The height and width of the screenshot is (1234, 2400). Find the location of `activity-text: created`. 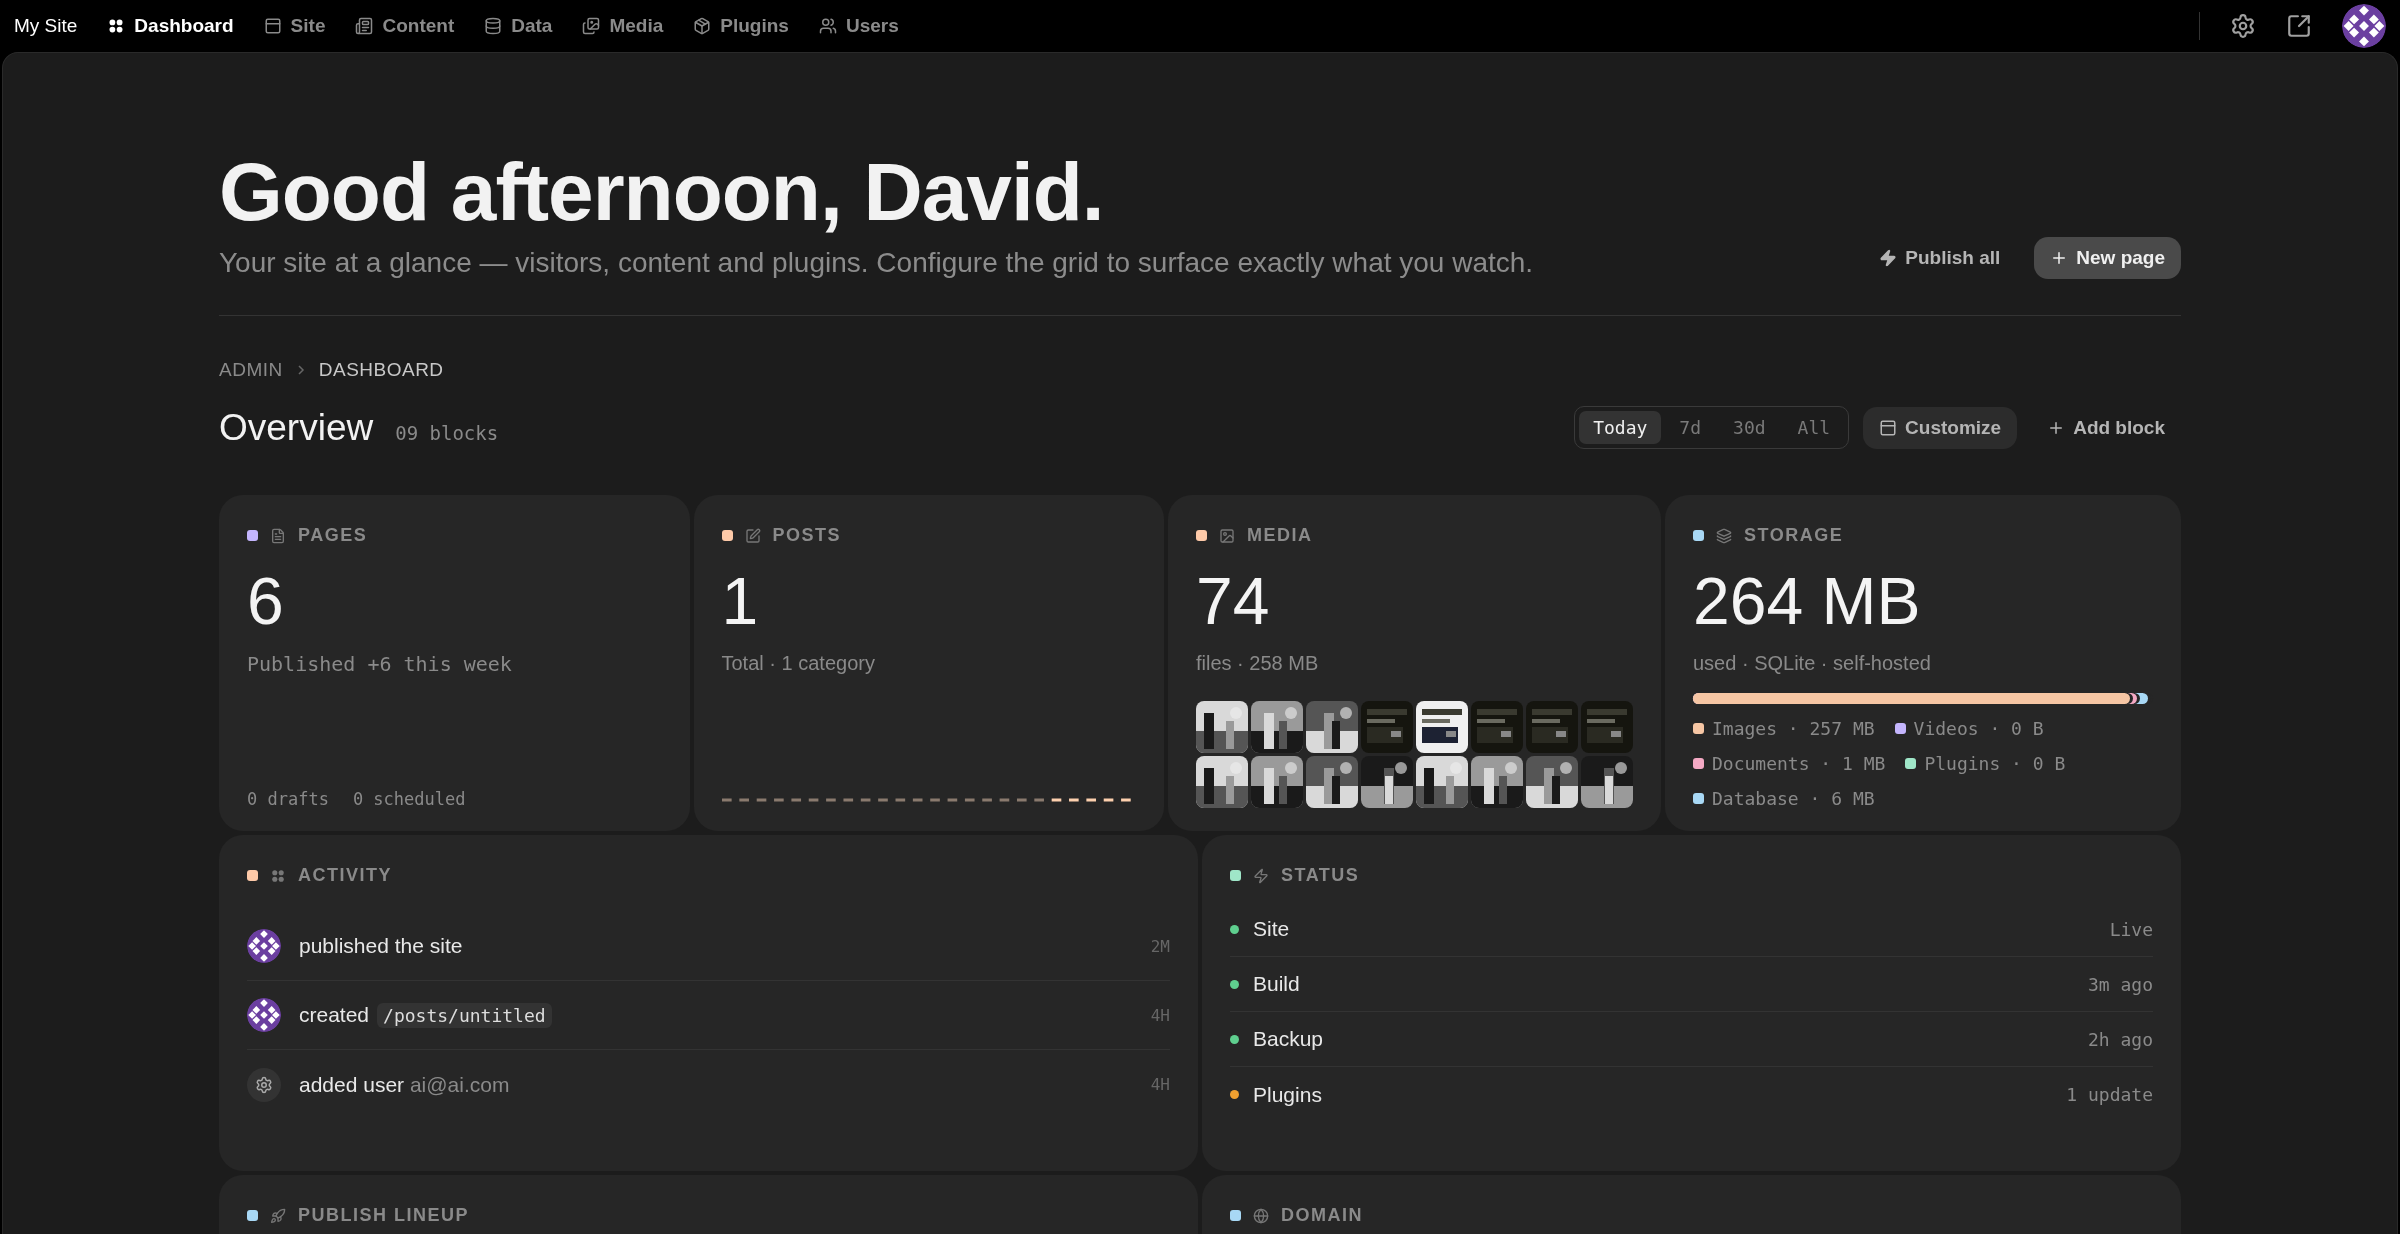

activity-text: created is located at coordinates (334, 1015).